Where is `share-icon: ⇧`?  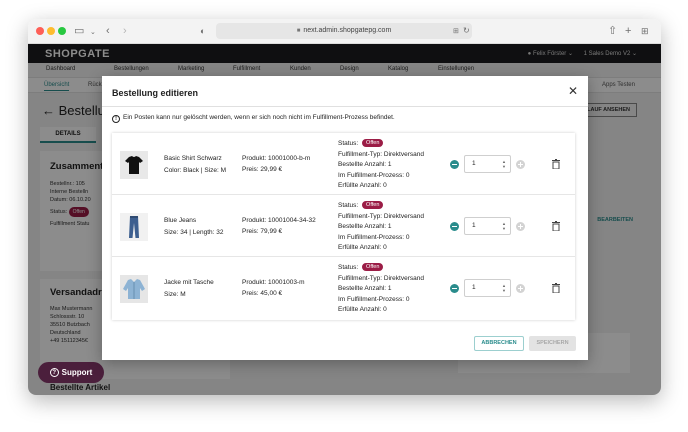
share-icon: ⇧ is located at coordinates (612, 31).